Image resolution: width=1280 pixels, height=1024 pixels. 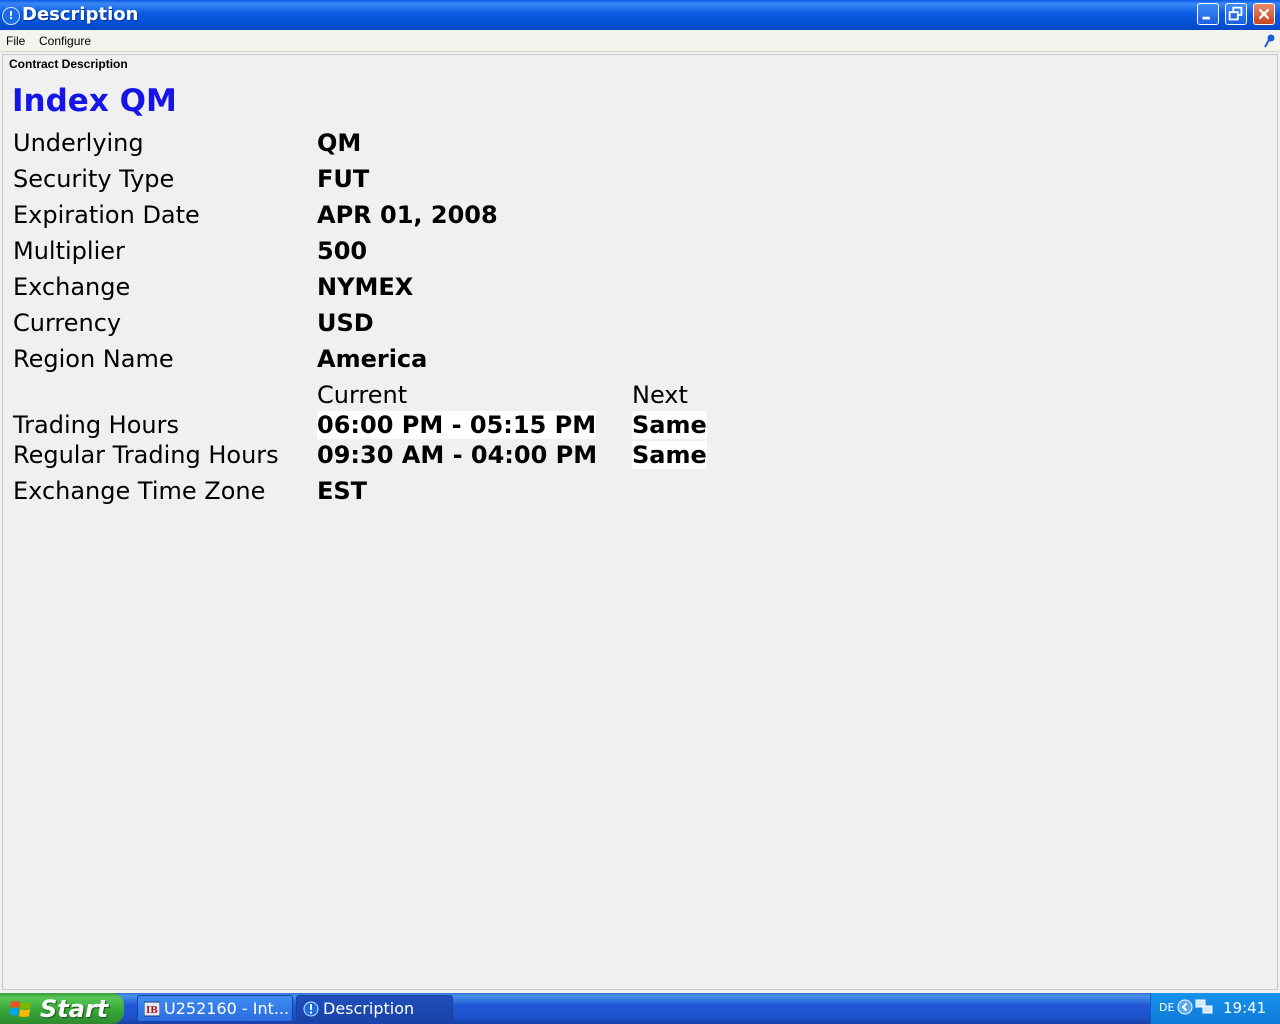 What do you see at coordinates (1244, 1008) in the screenshot?
I see `clock: 19:41` at bounding box center [1244, 1008].